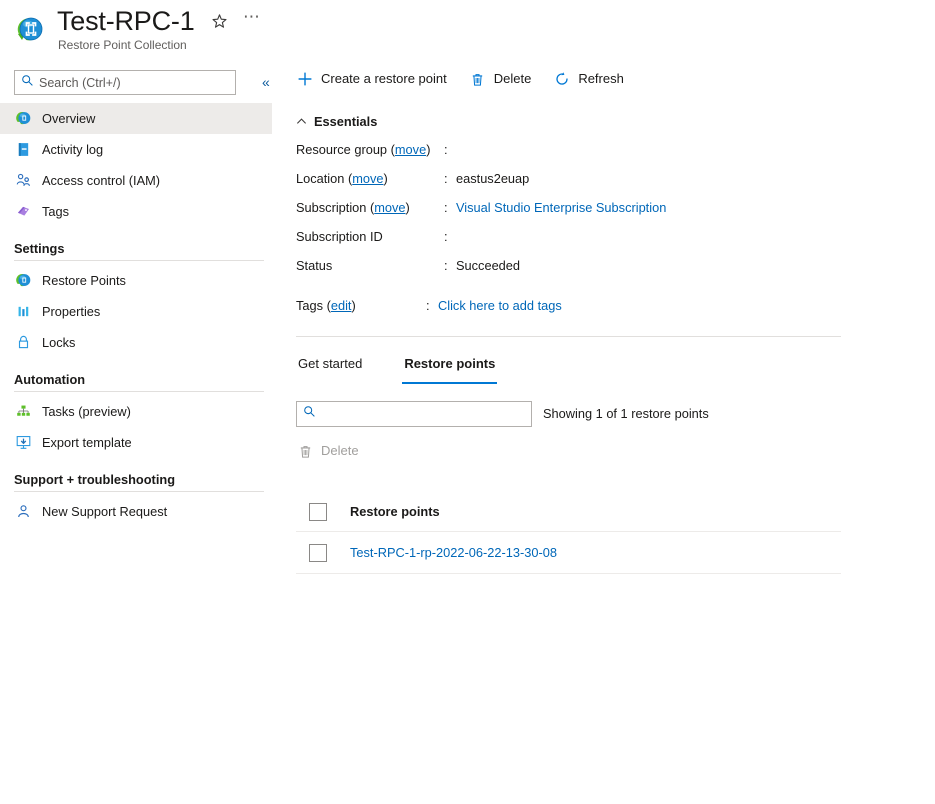  Describe the element at coordinates (50, 379) in the screenshot. I see `sidebar-group-title: Automation` at that location.